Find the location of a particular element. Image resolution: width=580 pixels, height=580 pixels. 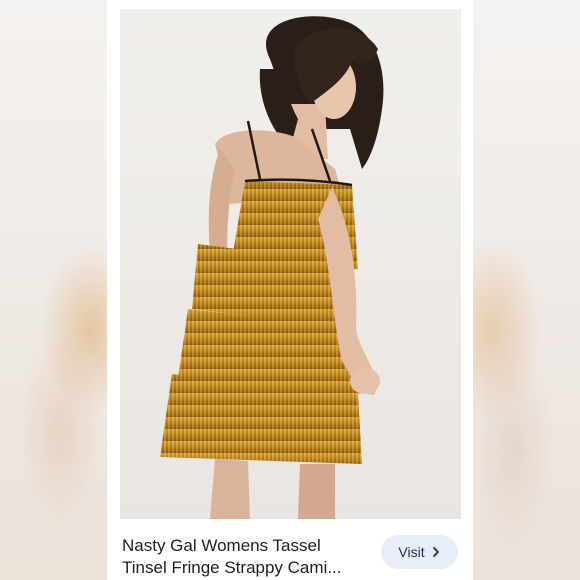

visit-button: Visit is located at coordinates (419, 552).